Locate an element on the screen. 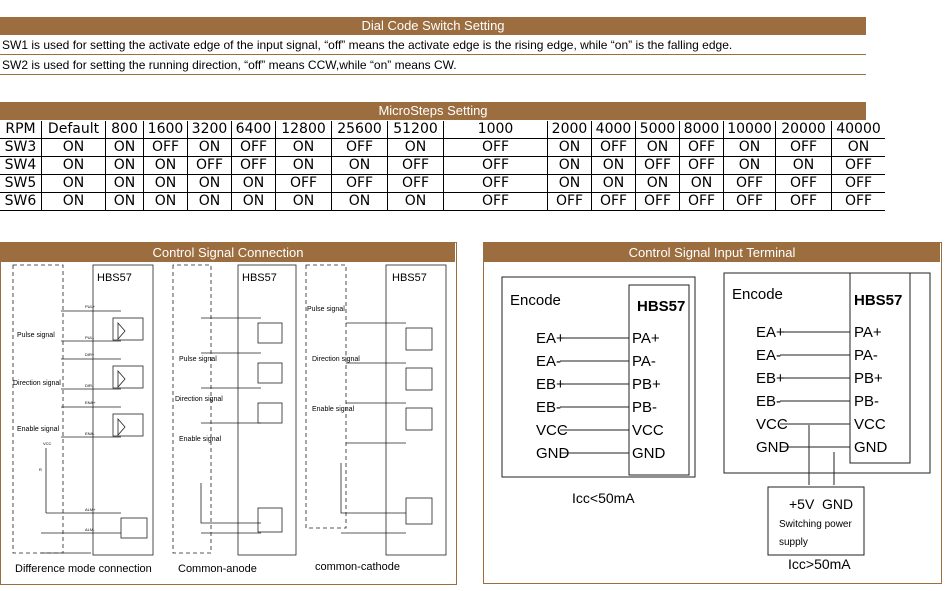 This screenshot has width=947, height=591. encoder-pin-left: EA- is located at coordinates (548, 361).